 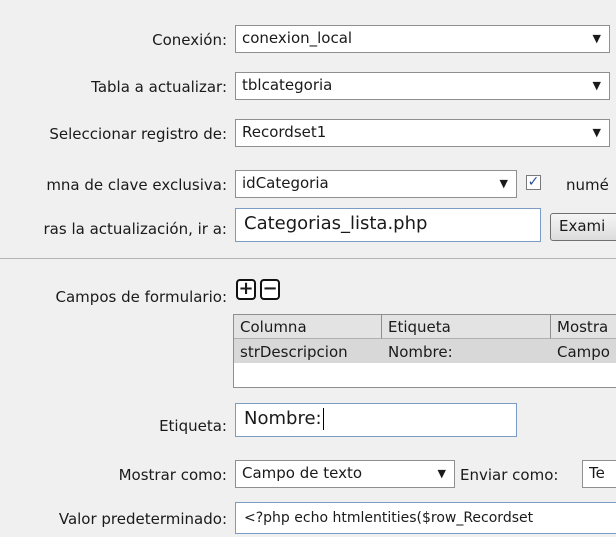 I want to click on display-as-select: Campo de texto ▼, so click(x=345, y=474).